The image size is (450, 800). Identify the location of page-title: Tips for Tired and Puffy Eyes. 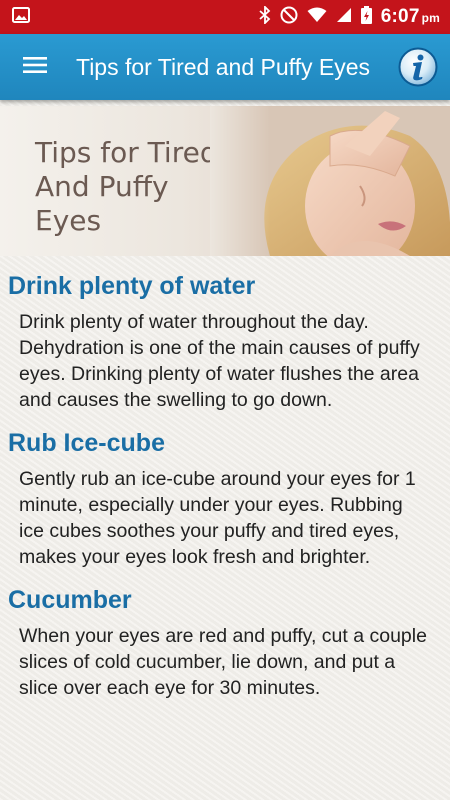
(223, 66).